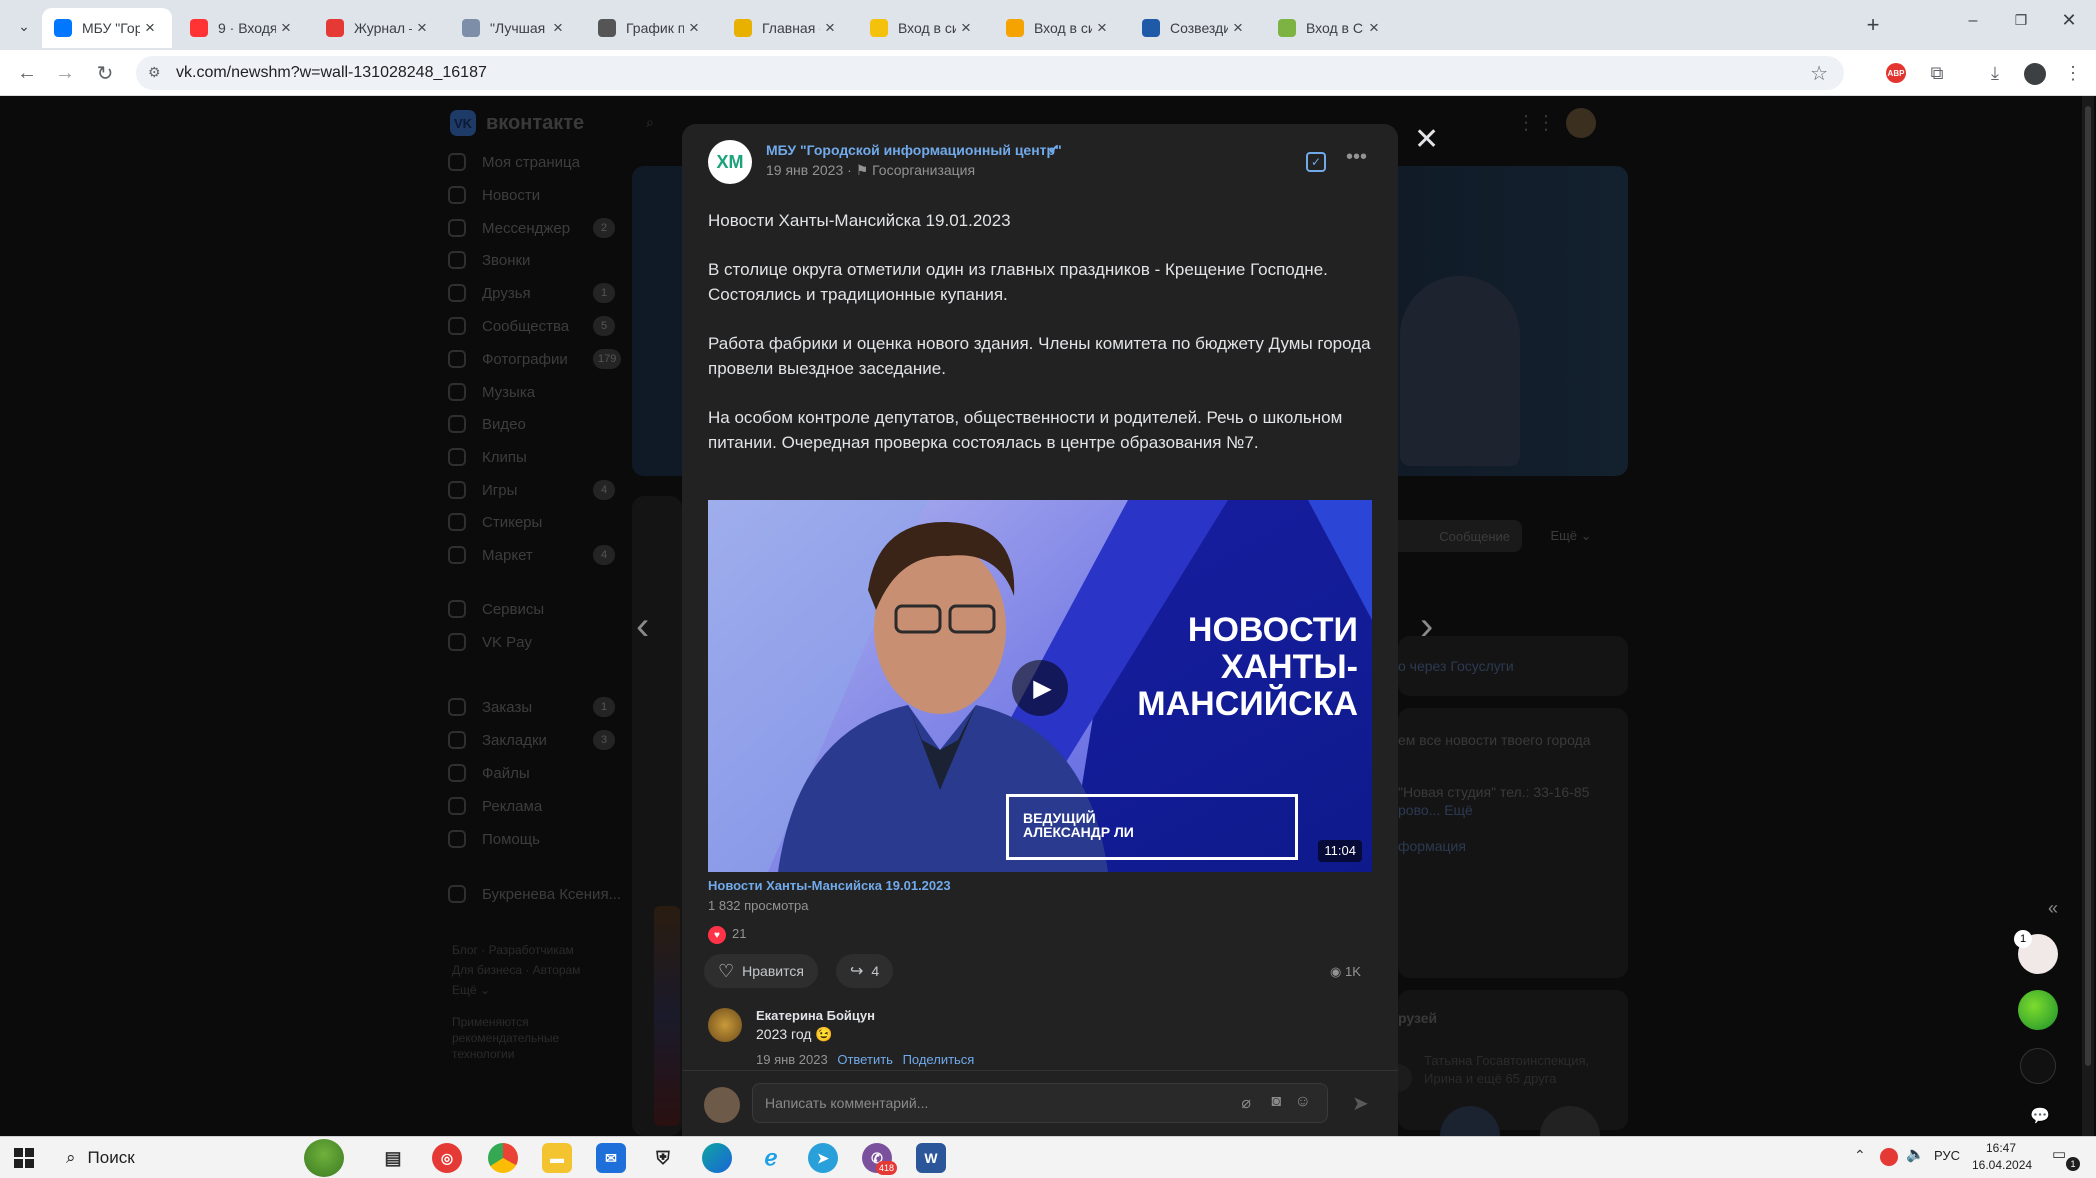 This screenshot has height=1178, width=2096. What do you see at coordinates (642, 626) in the screenshot?
I see `prev-post-arrow-icon: ‹` at bounding box center [642, 626].